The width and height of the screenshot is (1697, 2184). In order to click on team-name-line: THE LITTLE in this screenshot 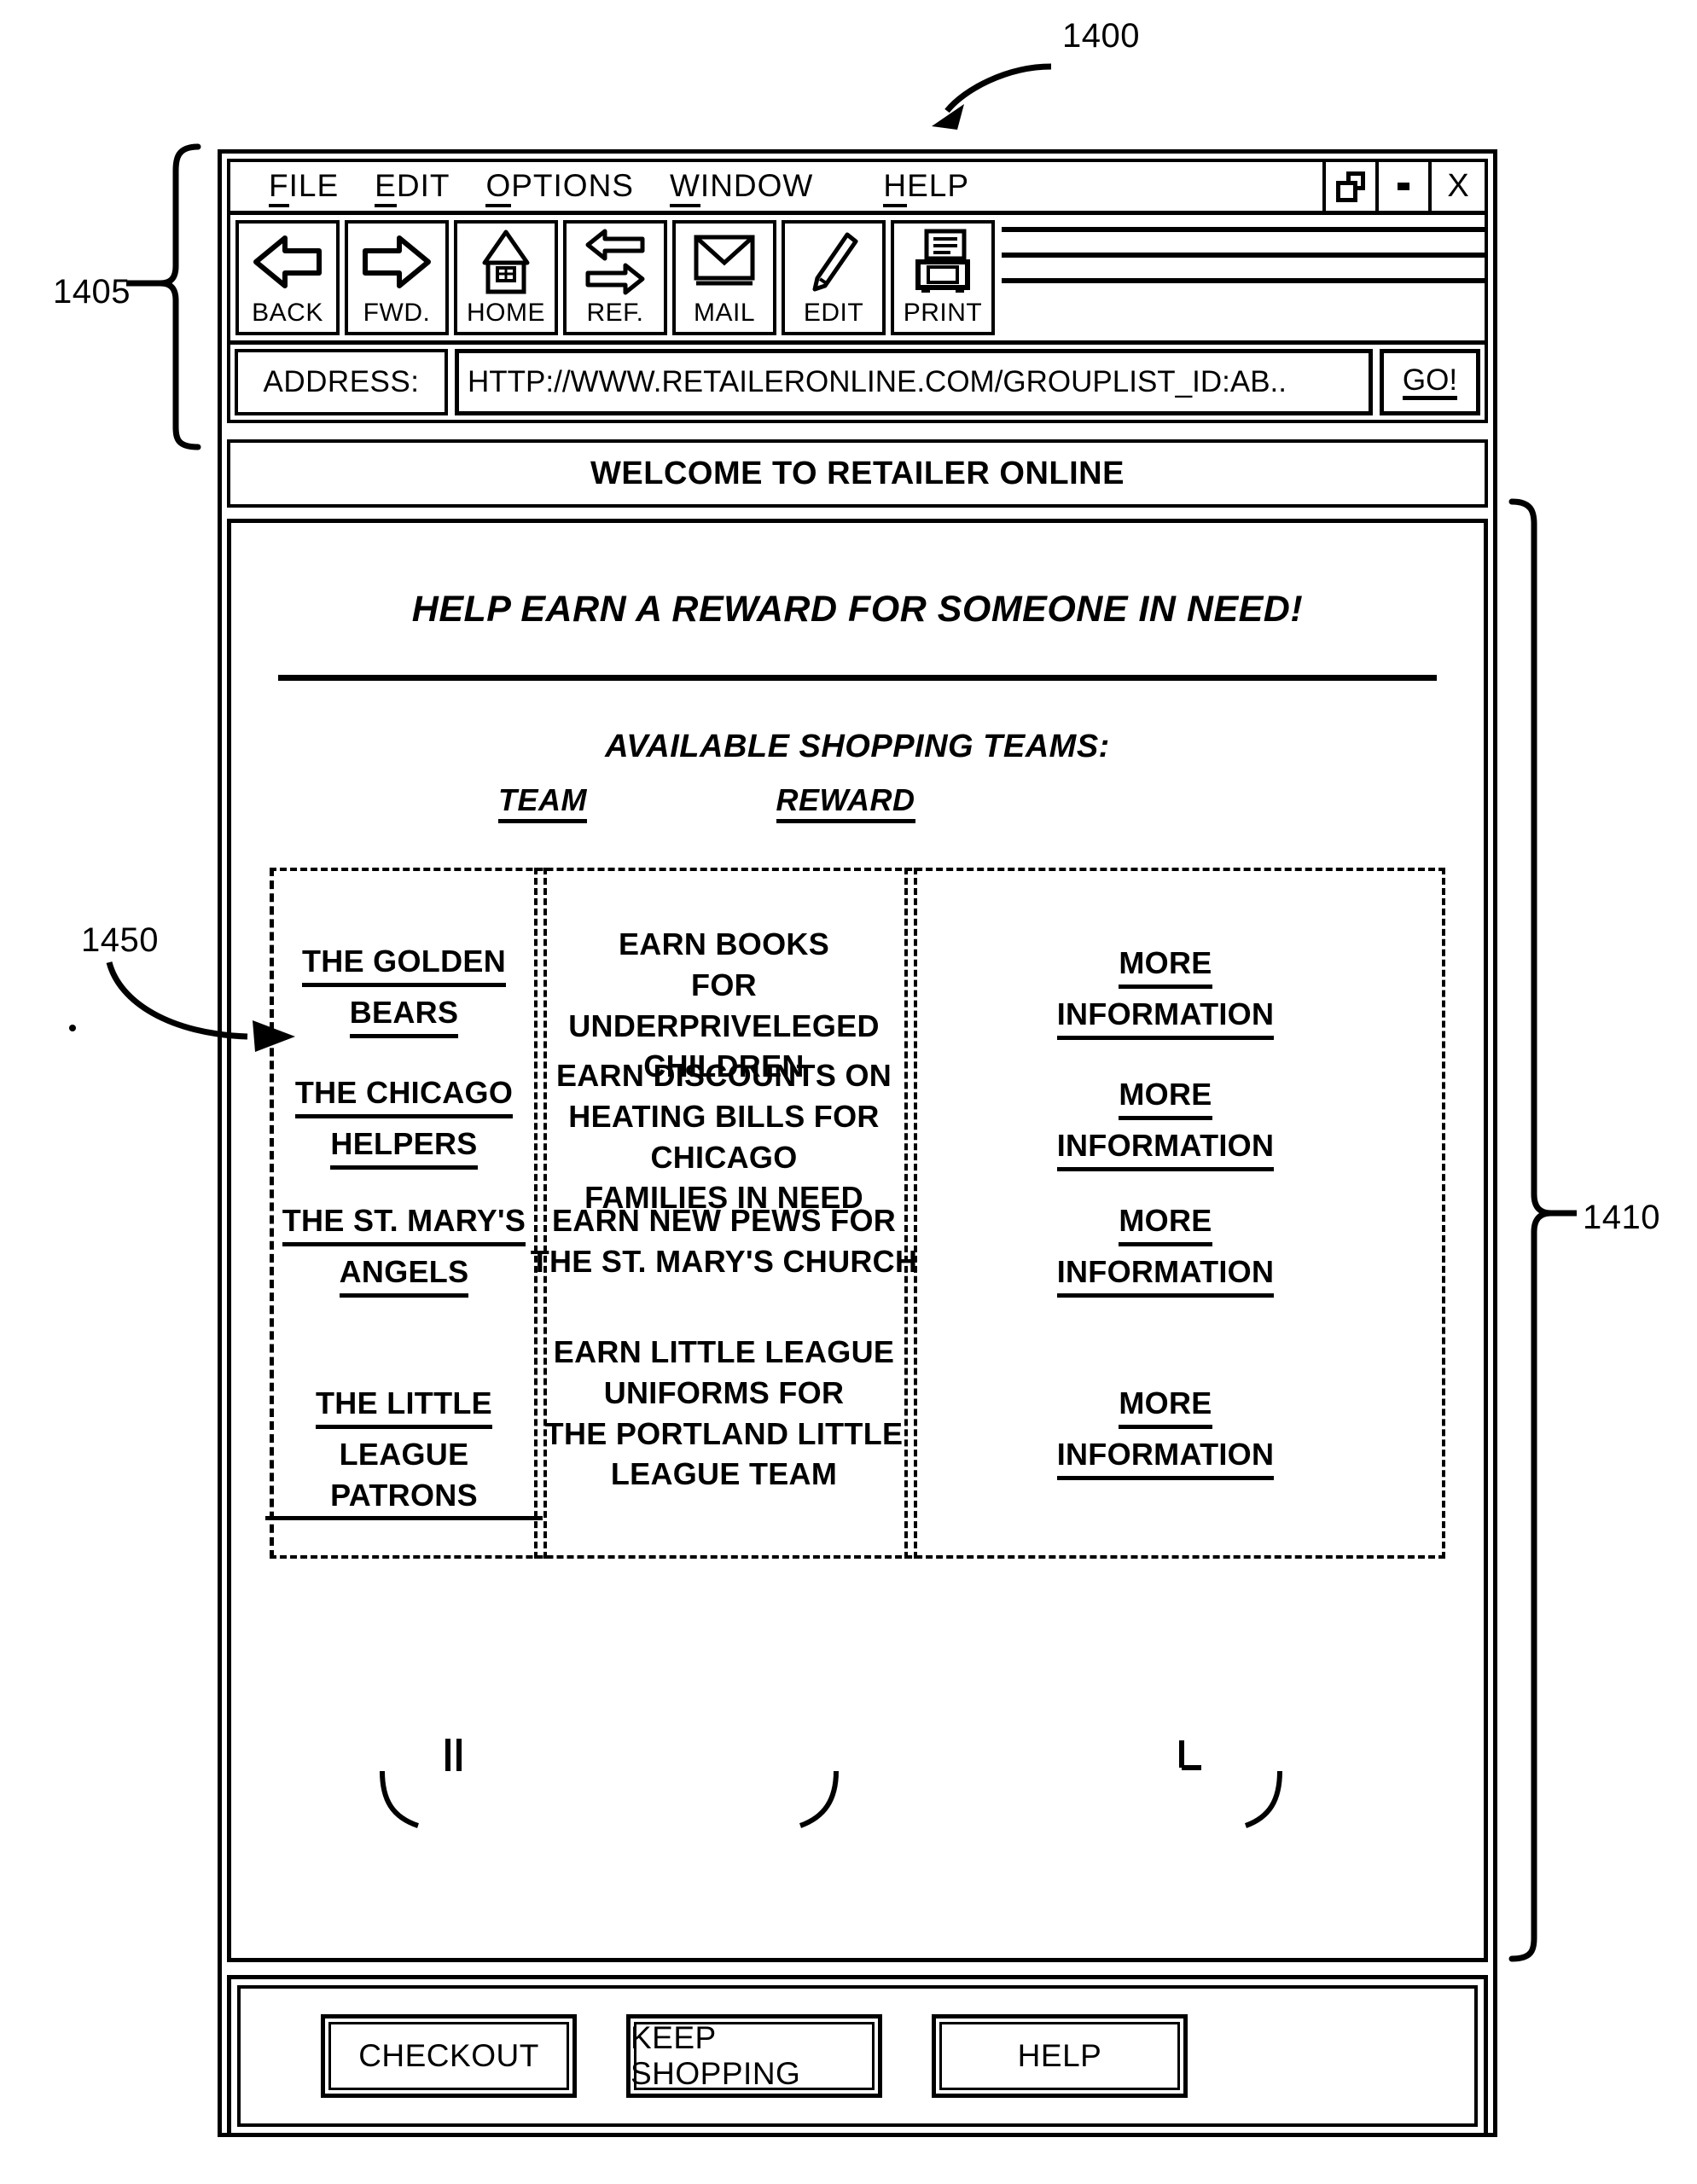, I will do `click(404, 1406)`.